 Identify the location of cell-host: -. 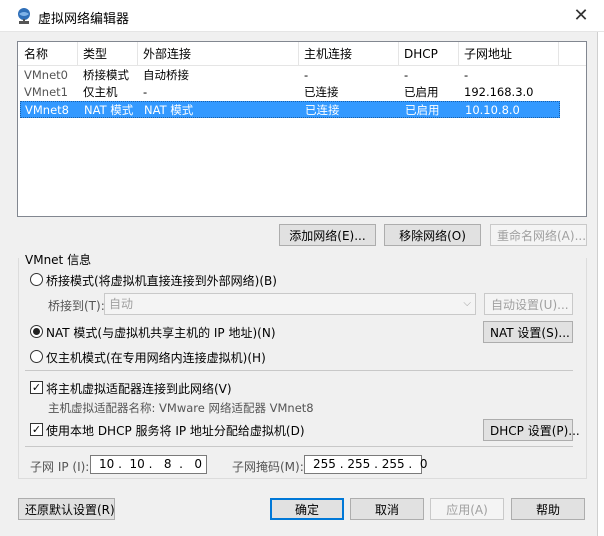
(306, 75).